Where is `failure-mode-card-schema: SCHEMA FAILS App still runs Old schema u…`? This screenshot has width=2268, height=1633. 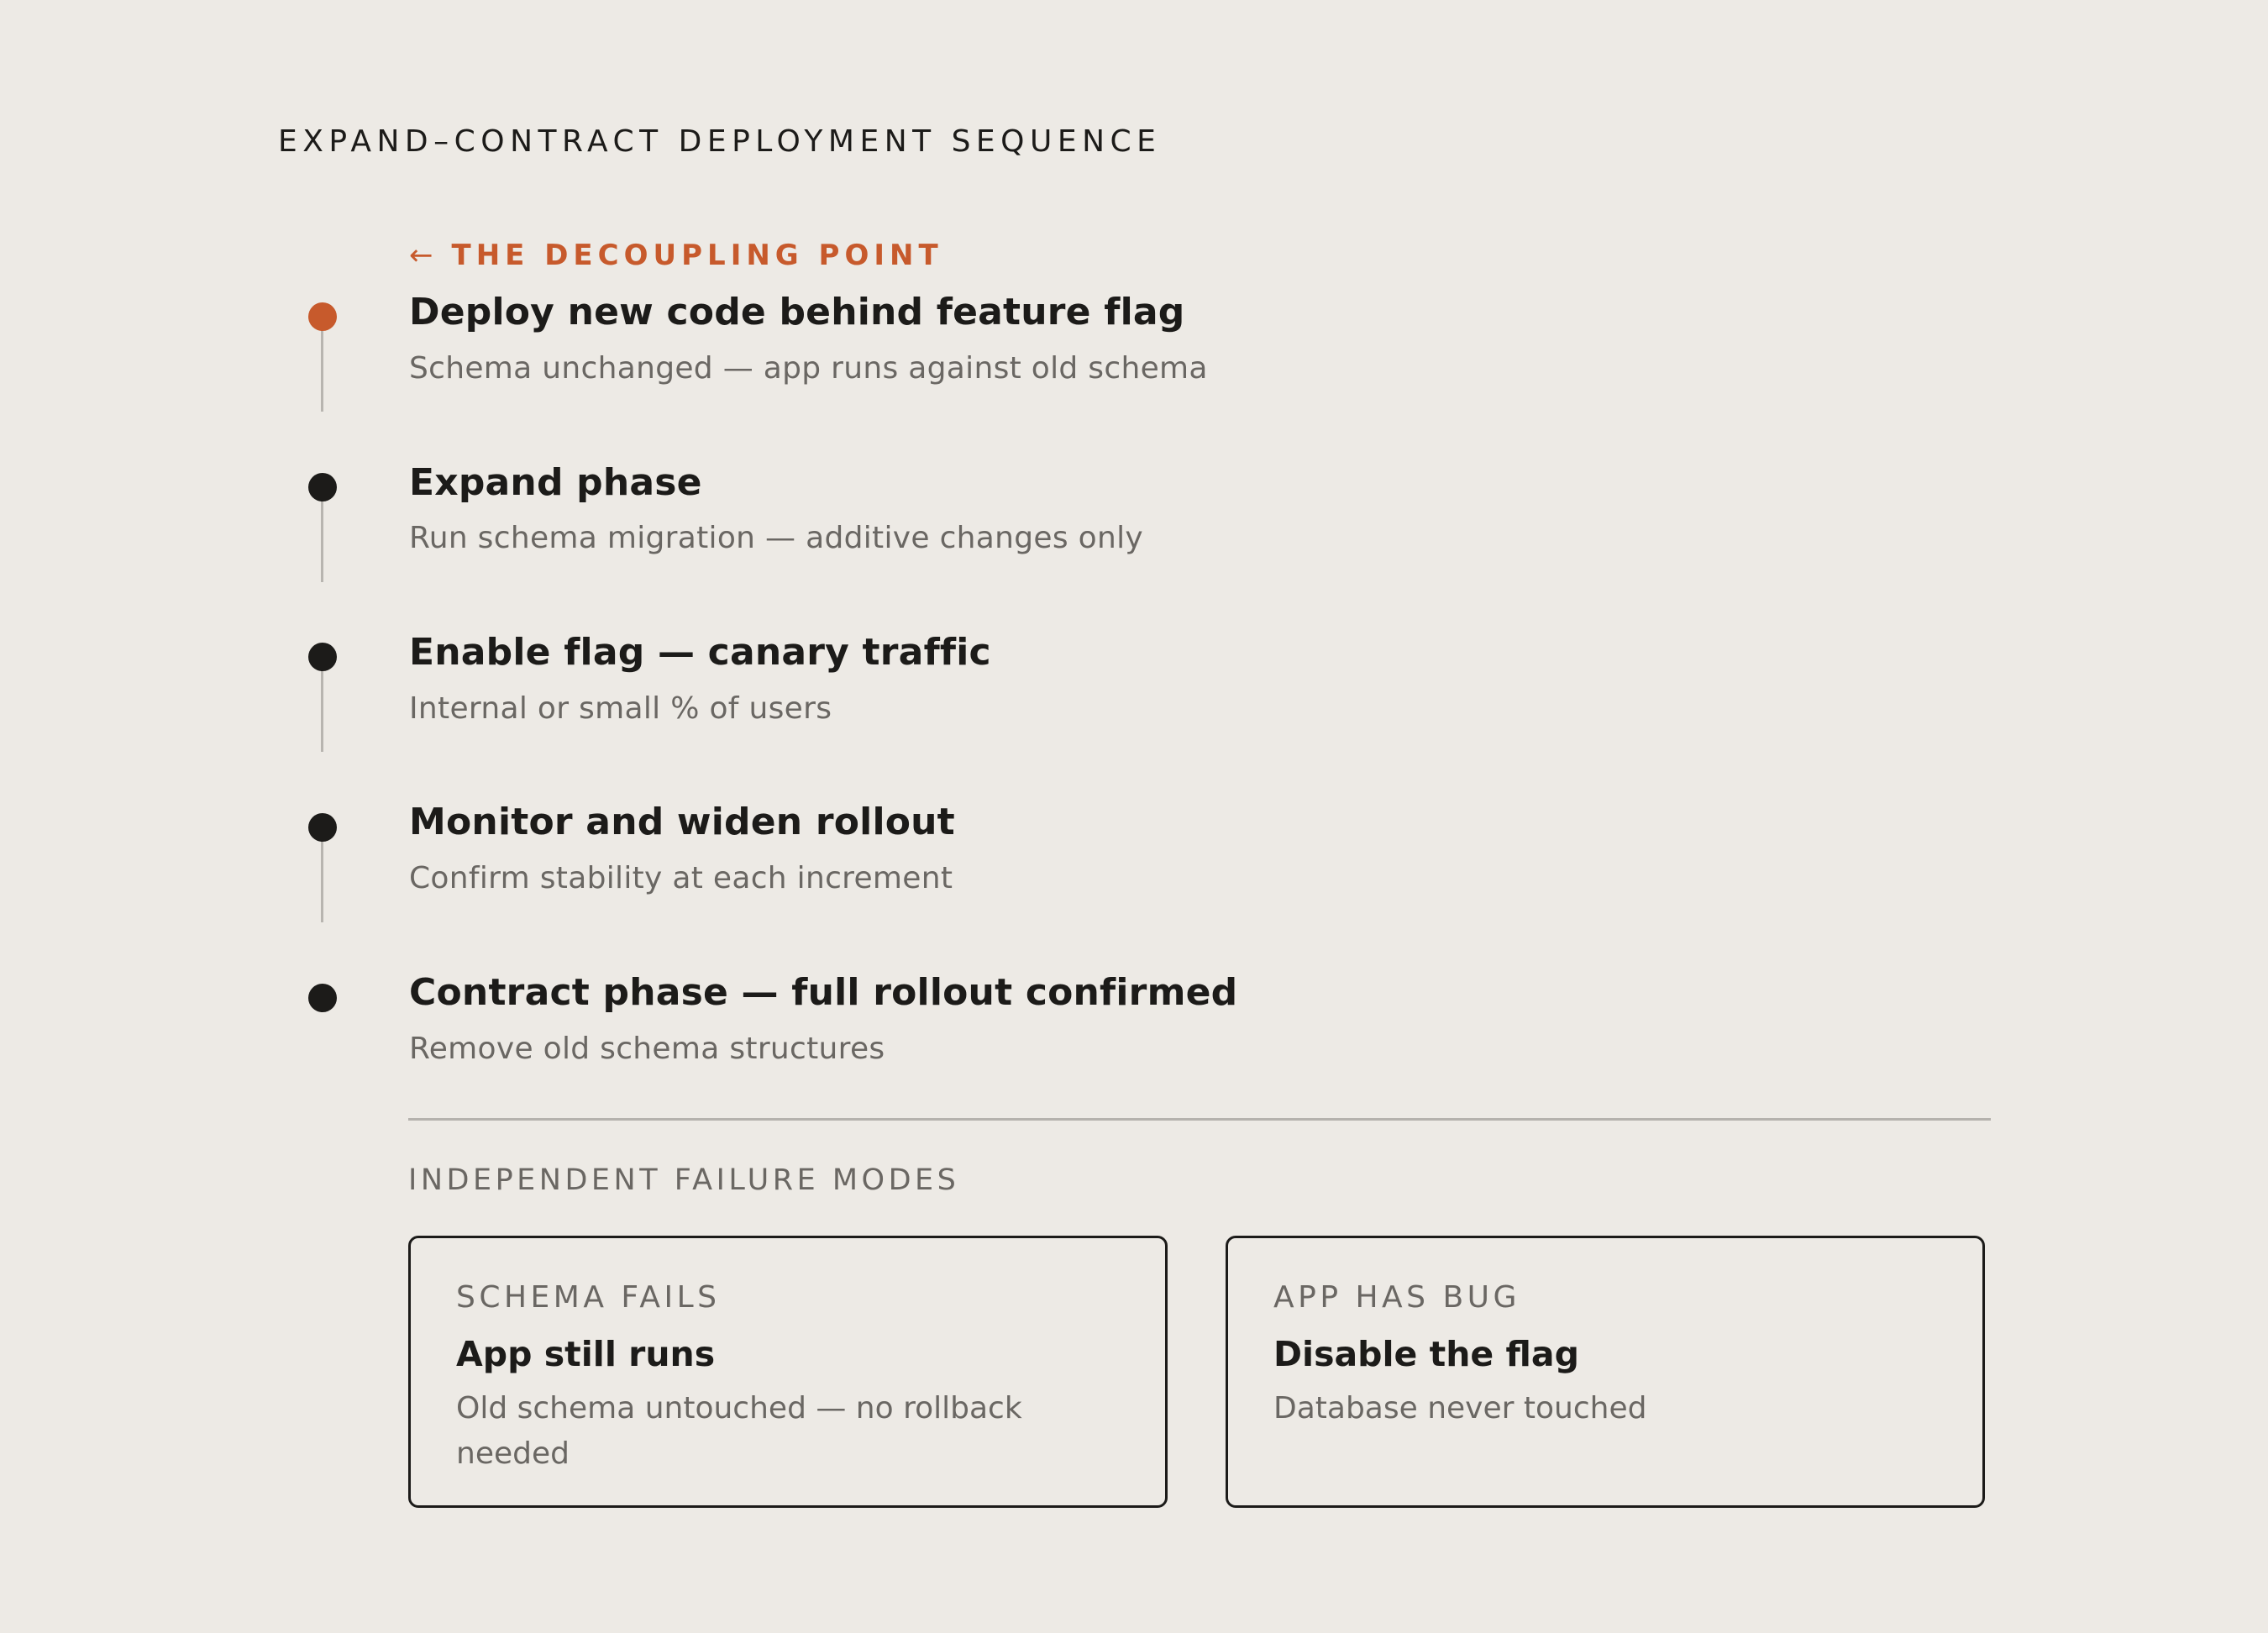
failure-mode-card-schema: SCHEMA FAILS App still runs Old schema u… is located at coordinates (788, 1372).